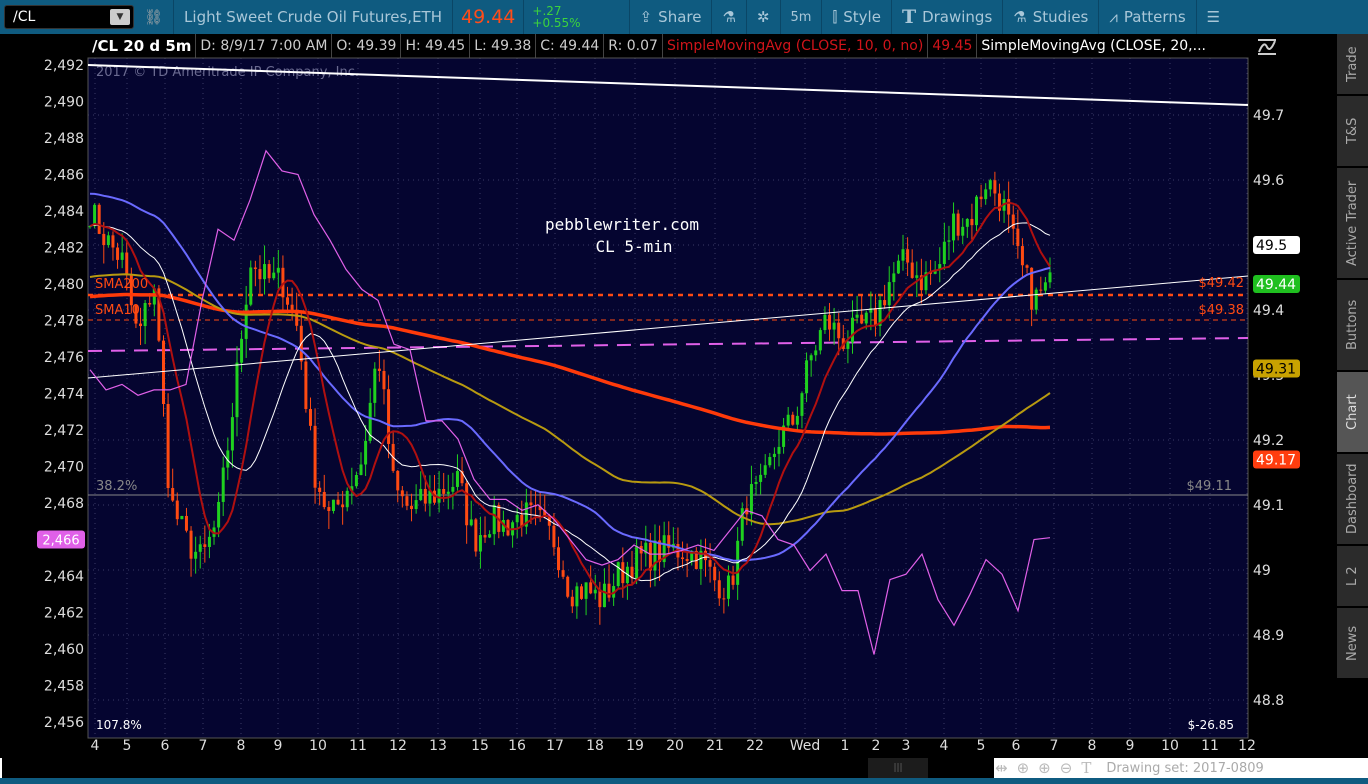 Image resolution: width=1368 pixels, height=784 pixels. What do you see at coordinates (61, 539) in the screenshot?
I see `left-price-tag: 2,466` at bounding box center [61, 539].